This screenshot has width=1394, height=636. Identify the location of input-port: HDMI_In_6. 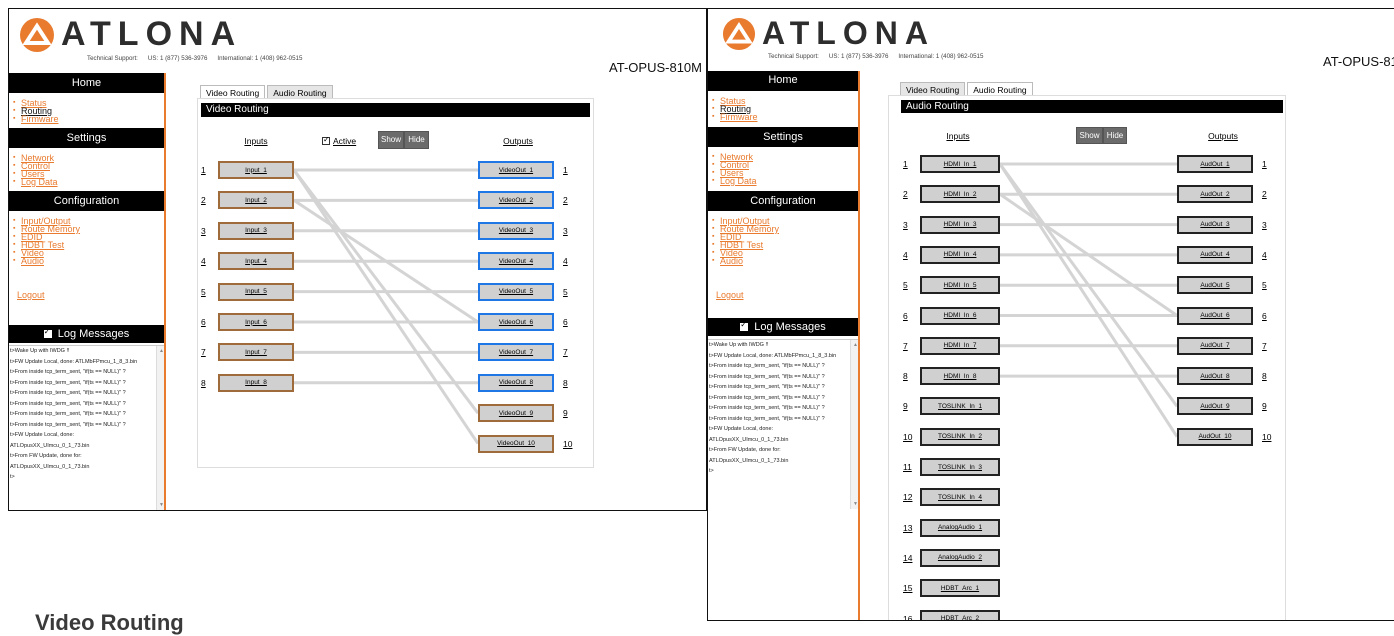
(960, 315).